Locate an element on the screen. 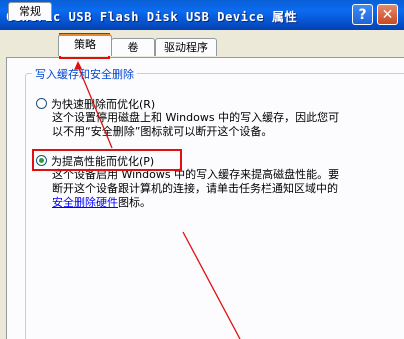 The image size is (404, 339). tab-label: 策略 is located at coordinates (85, 44).